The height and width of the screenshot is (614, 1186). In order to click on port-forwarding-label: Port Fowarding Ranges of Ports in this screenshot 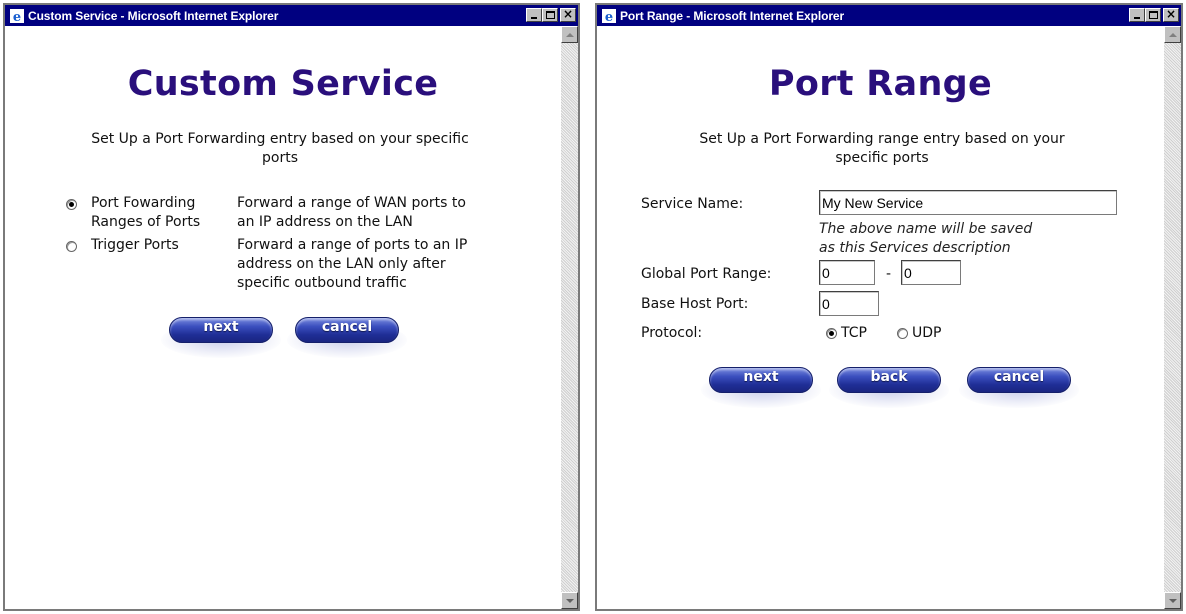, I will do `click(145, 213)`.